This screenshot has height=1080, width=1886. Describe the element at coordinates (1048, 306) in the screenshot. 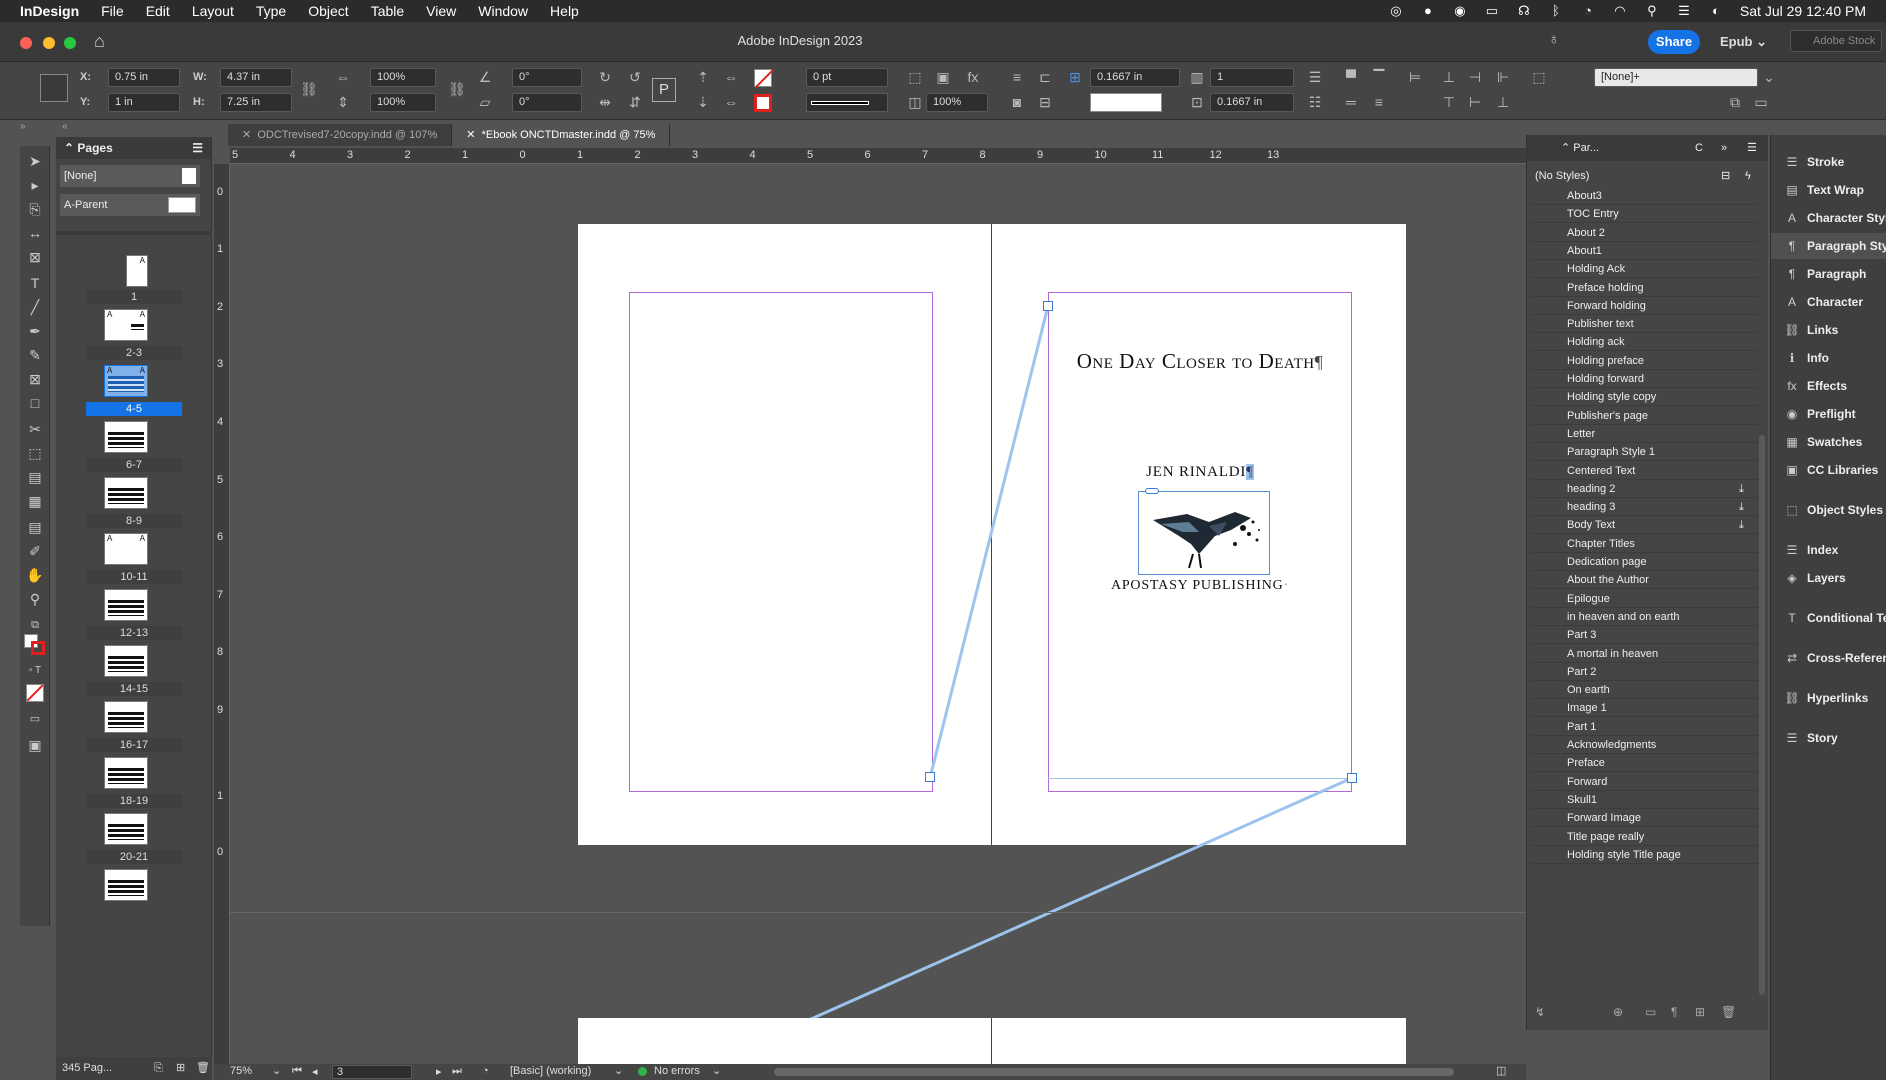

I see `in-port-icon` at that location.